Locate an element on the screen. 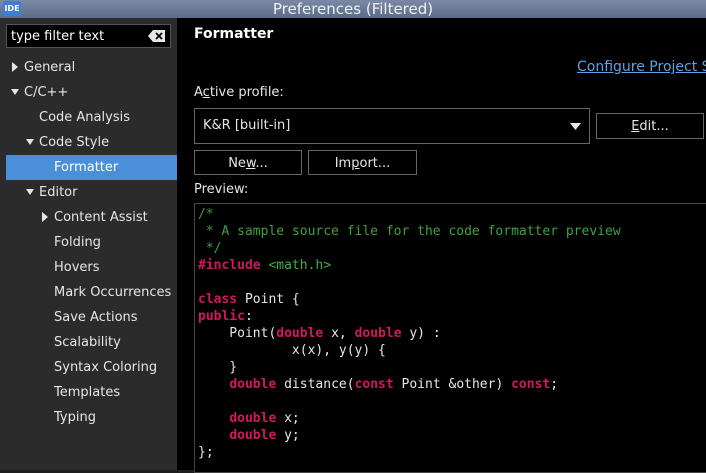 The height and width of the screenshot is (473, 706). tree-item-editor: Editor is located at coordinates (88, 192).